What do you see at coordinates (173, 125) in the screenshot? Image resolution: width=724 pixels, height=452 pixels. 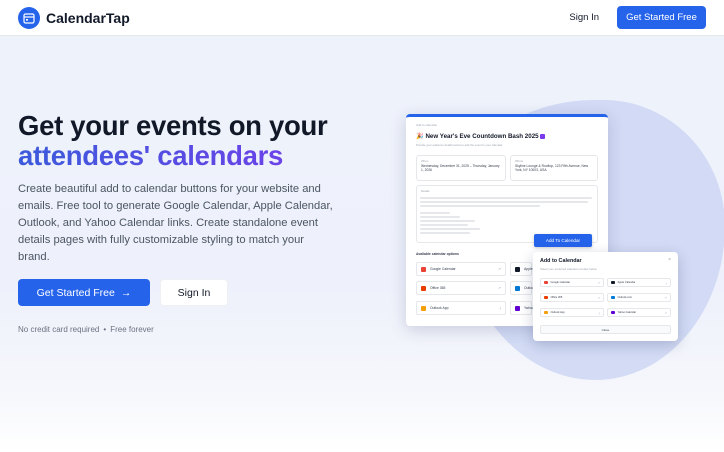 I see `headline-line-1: Get your events on your` at bounding box center [173, 125].